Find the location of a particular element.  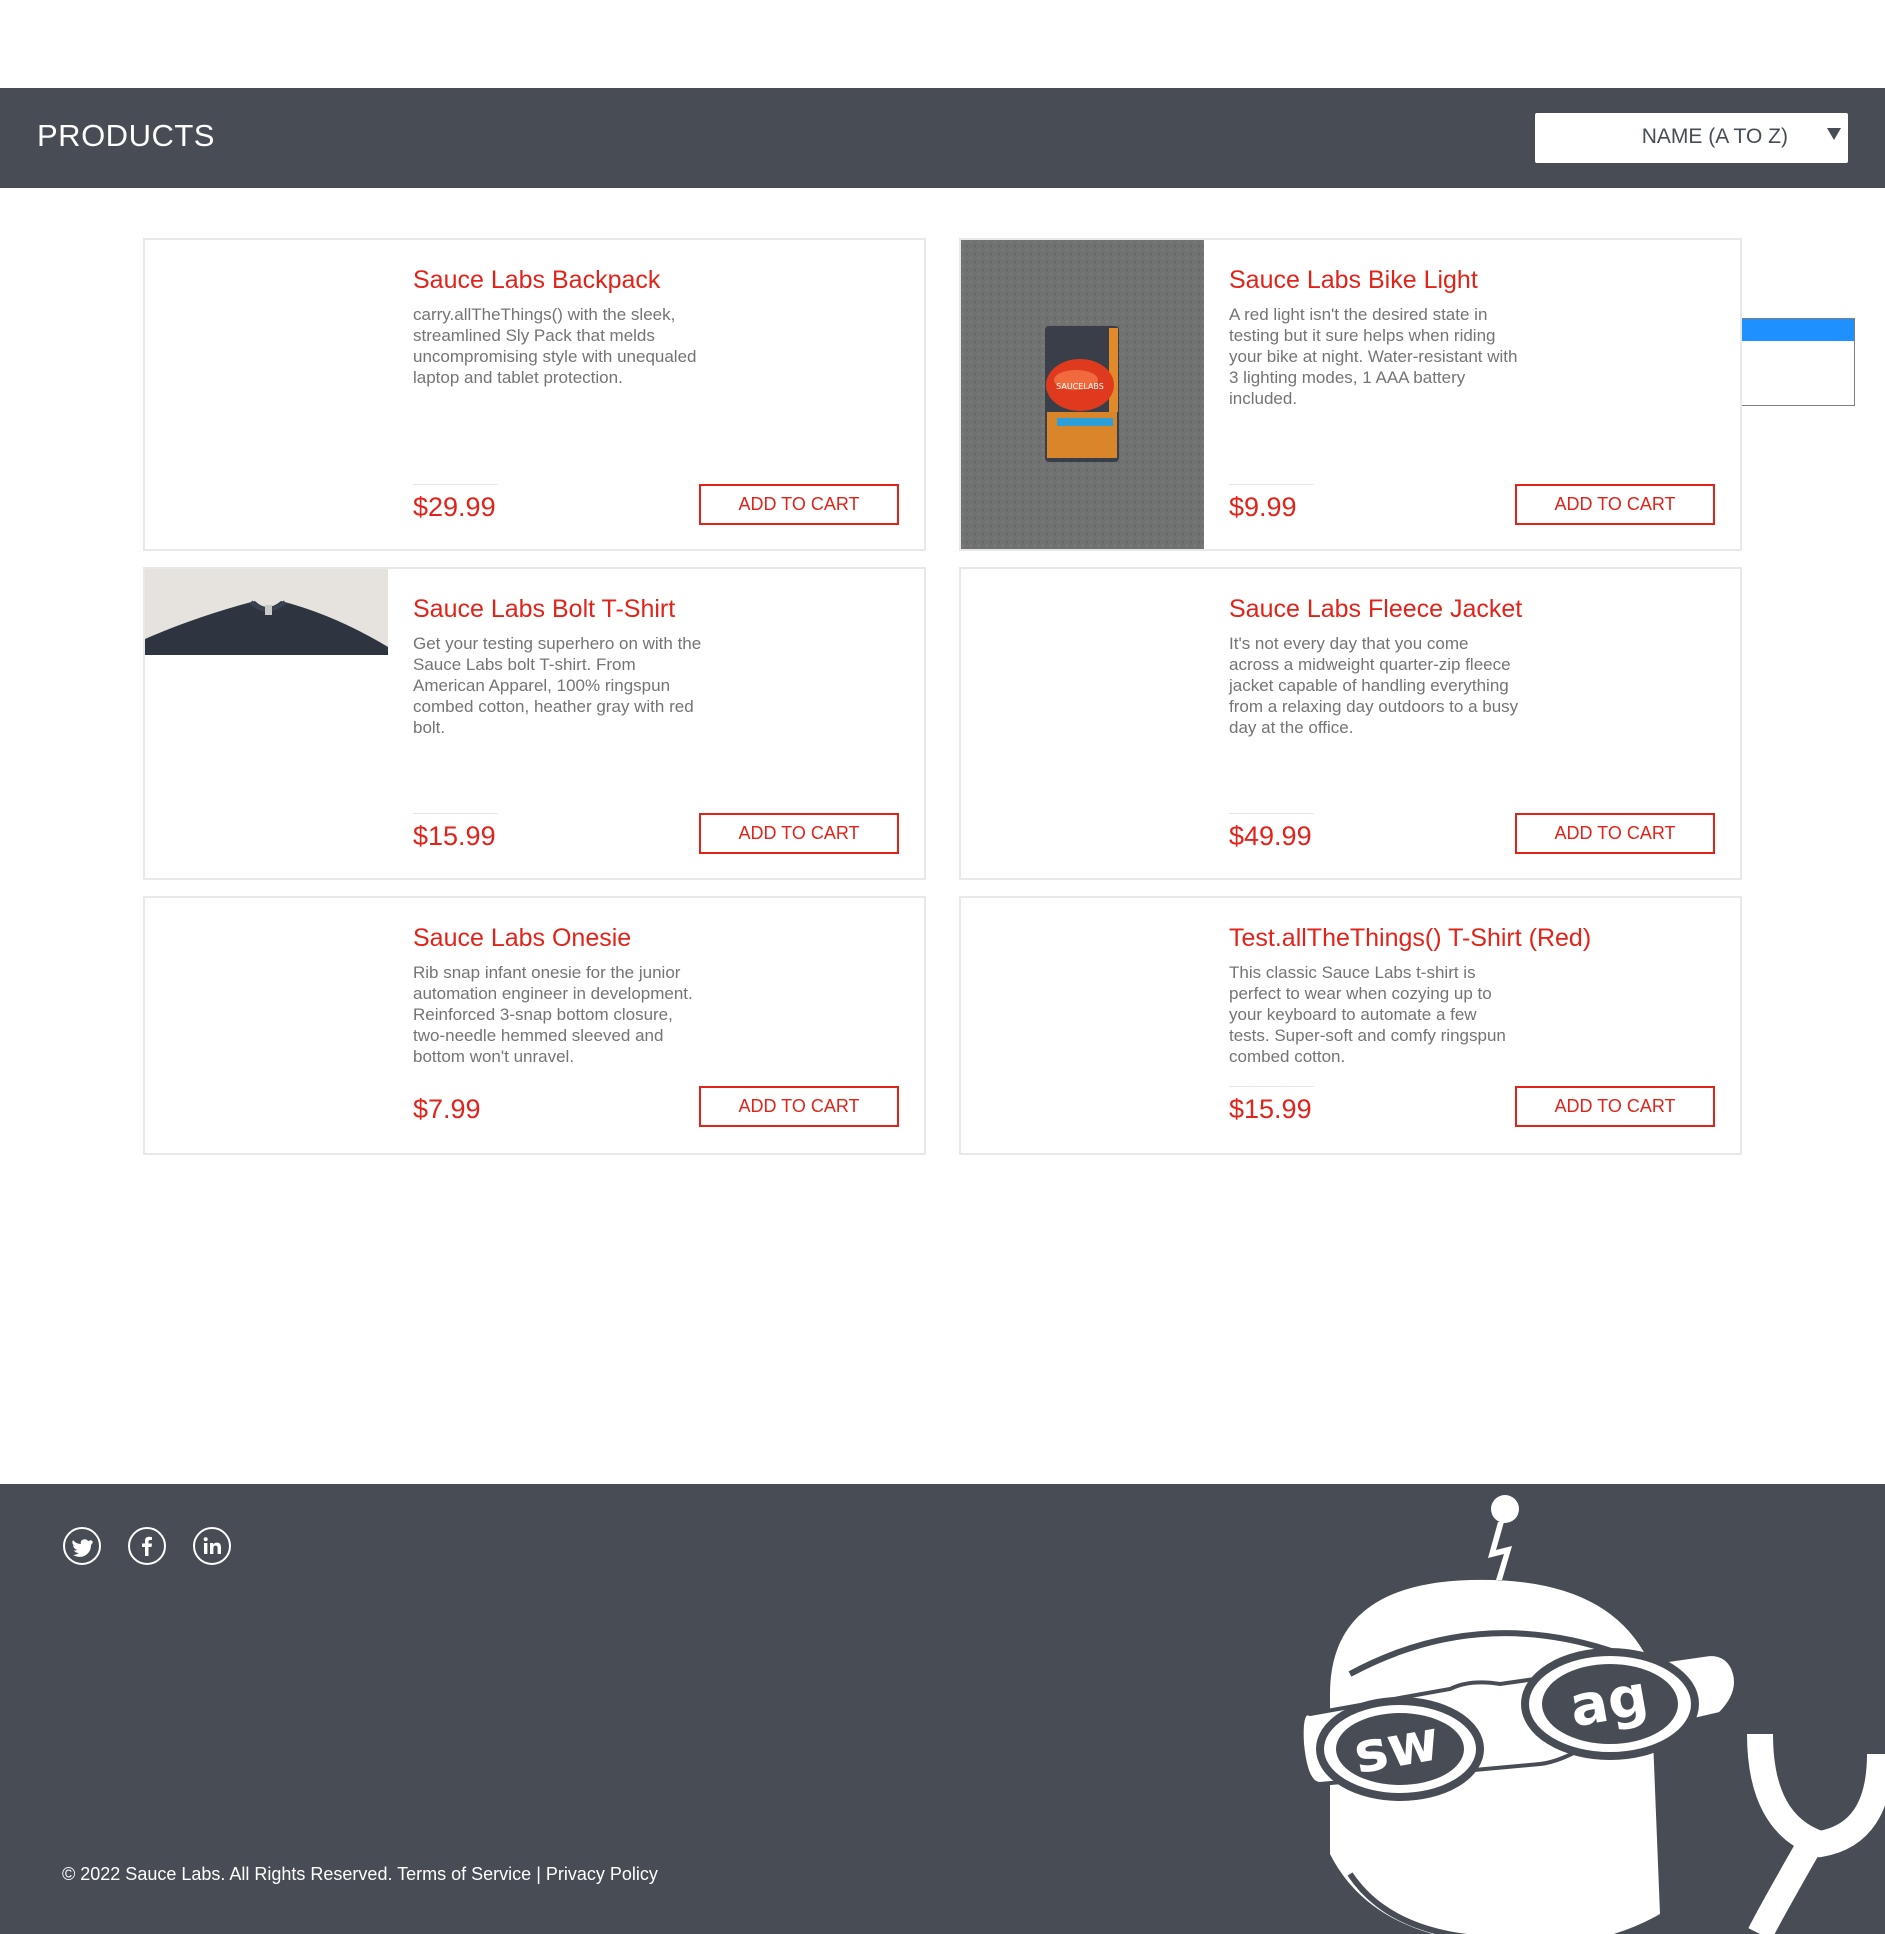

swag-robot-mascot: sw ag is located at coordinates (1592, 1714).